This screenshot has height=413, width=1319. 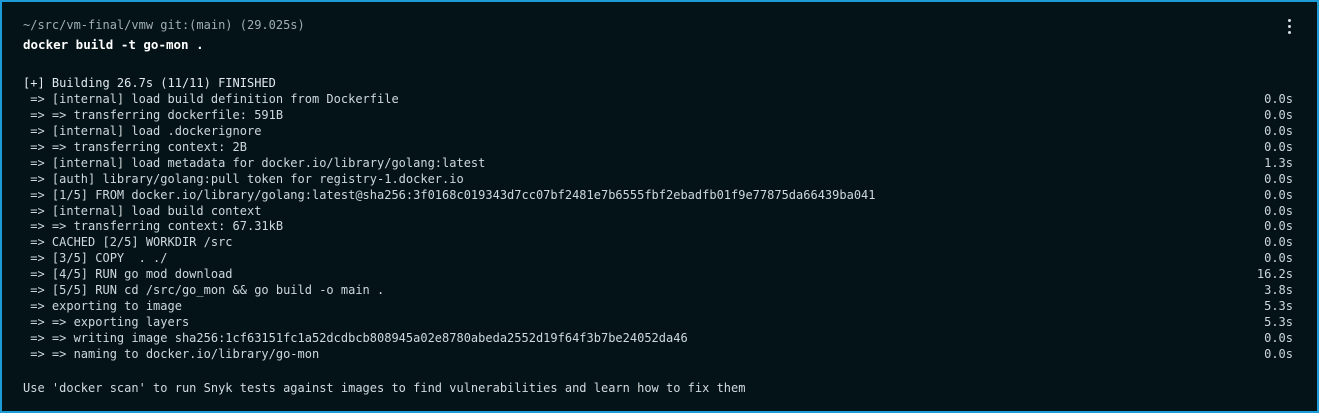 I want to click on build-step-row: => => transferring context: 2B 0.0s, so click(x=658, y=148).